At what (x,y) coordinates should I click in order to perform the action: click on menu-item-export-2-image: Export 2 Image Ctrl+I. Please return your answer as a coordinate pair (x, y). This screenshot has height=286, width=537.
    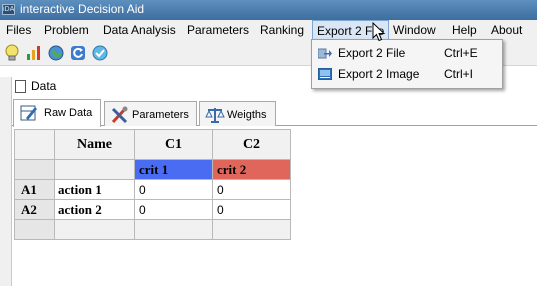
    Looking at the image, I should click on (407, 74).